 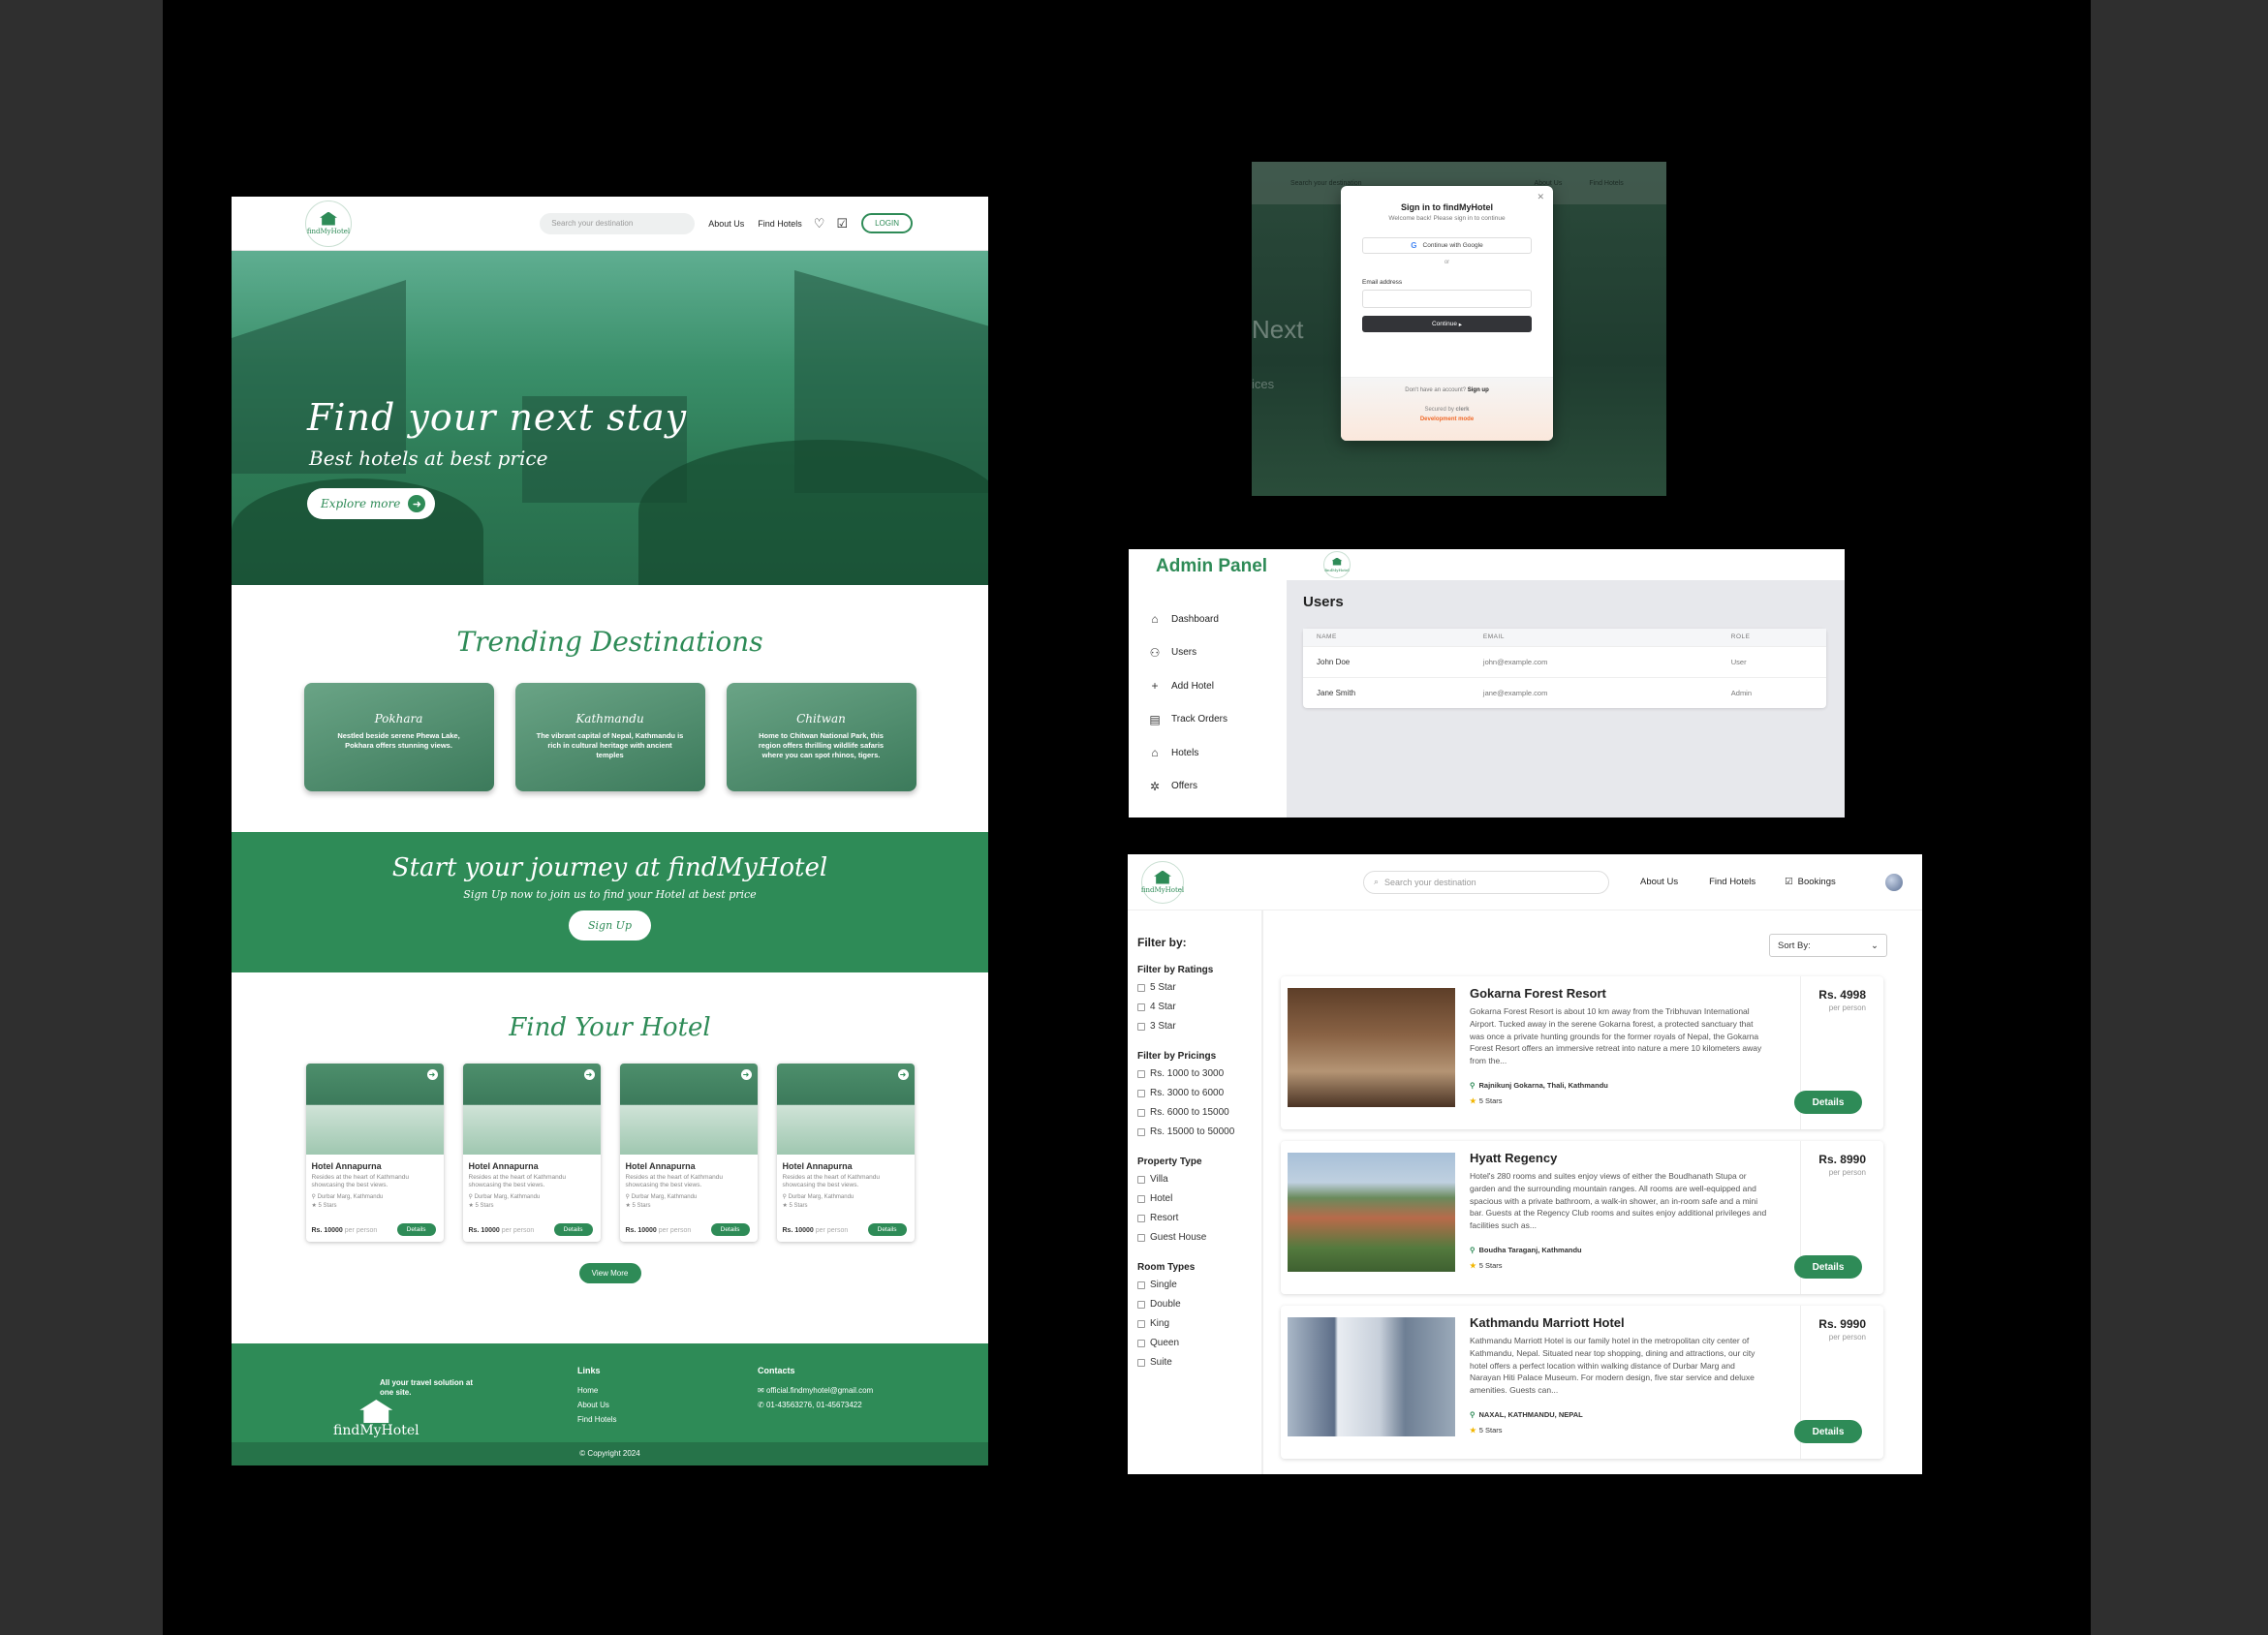 What do you see at coordinates (1184, 786) in the screenshot?
I see `sidebar-item-label: Offers` at bounding box center [1184, 786].